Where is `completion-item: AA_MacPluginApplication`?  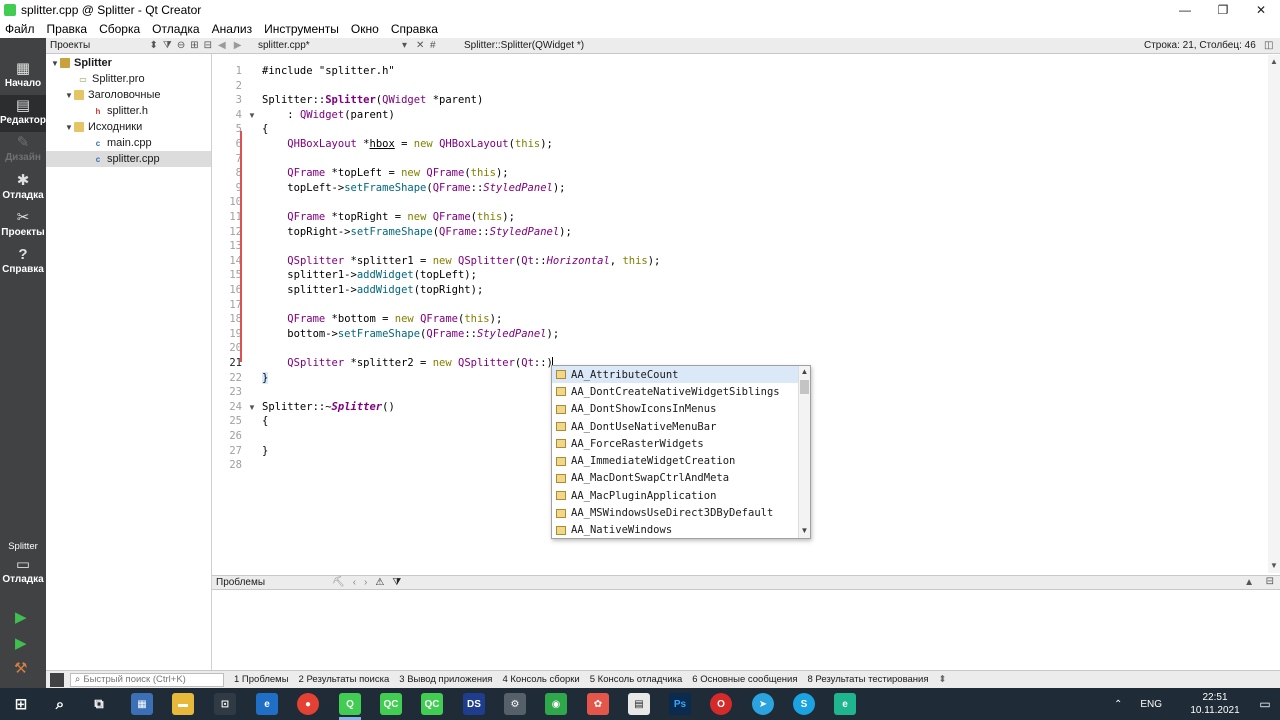 completion-item: AA_MacPluginApplication is located at coordinates (675, 495).